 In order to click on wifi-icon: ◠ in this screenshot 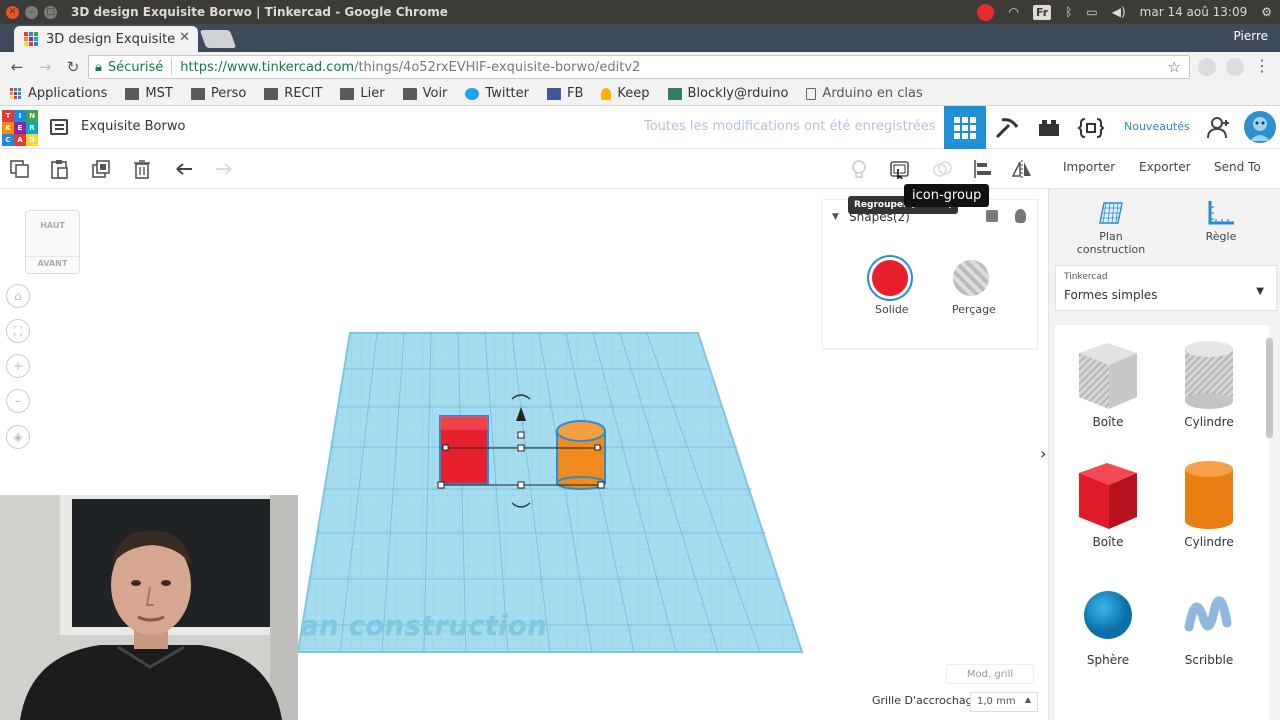, I will do `click(1013, 12)`.